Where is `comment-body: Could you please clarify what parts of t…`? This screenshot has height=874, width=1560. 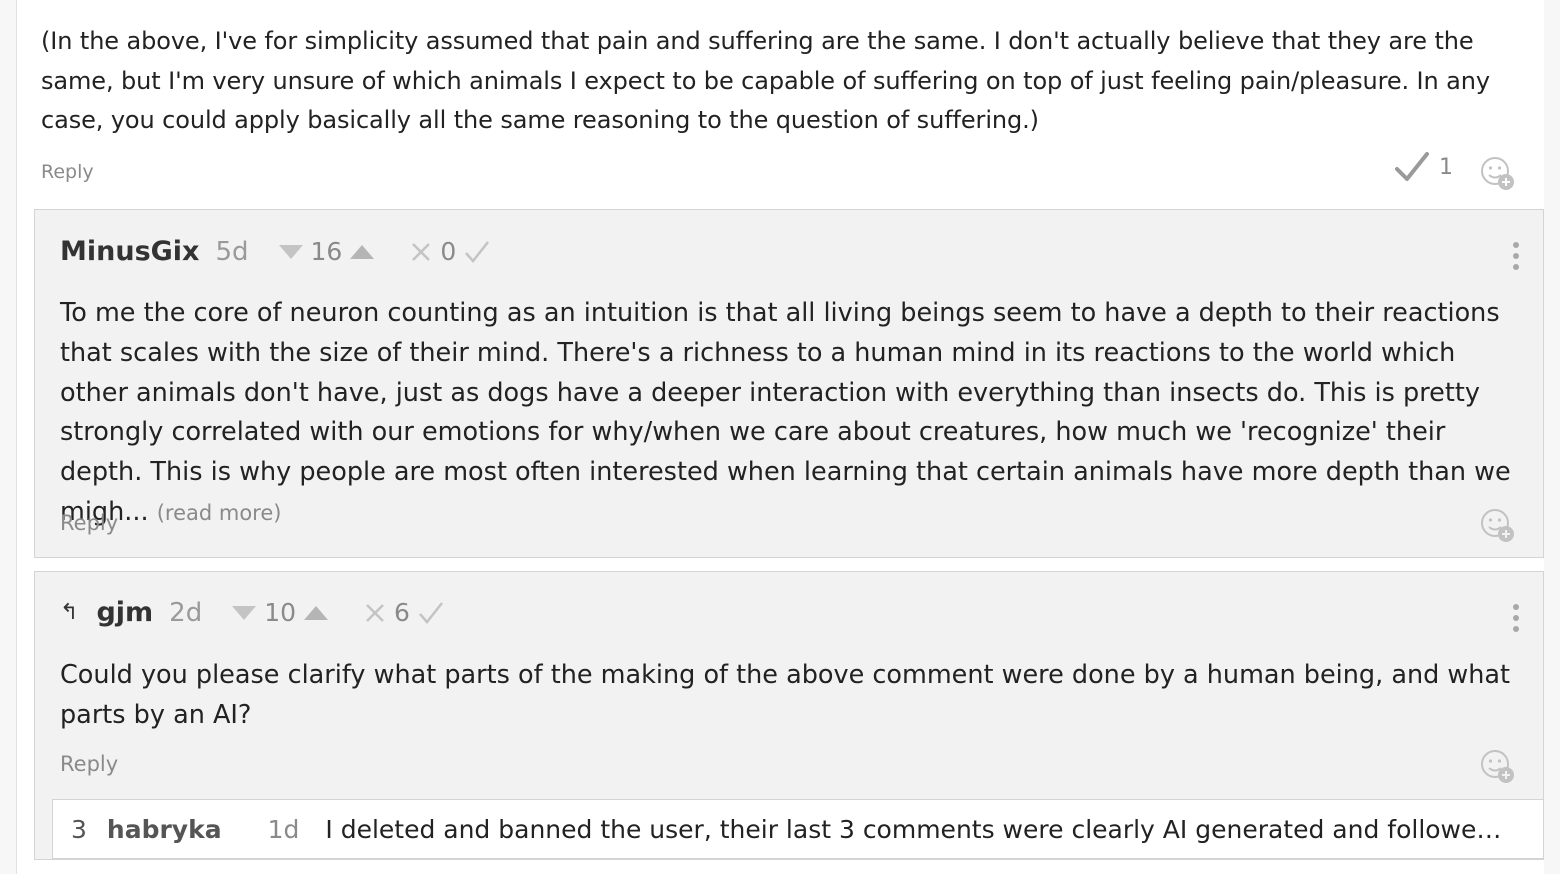 comment-body: Could you please clarify what parts of t… is located at coordinates (785, 695).